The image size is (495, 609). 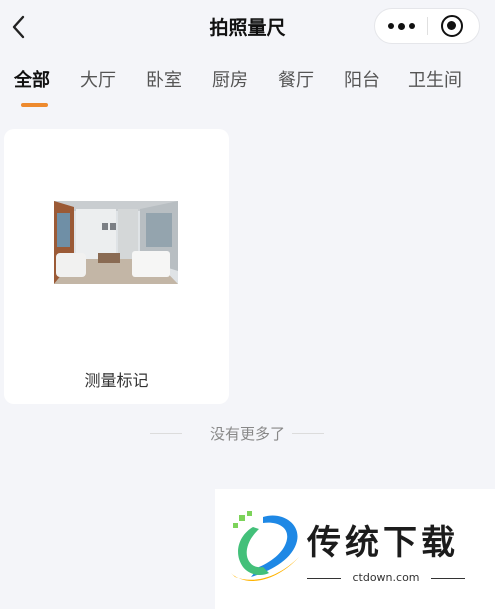 What do you see at coordinates (98, 79) in the screenshot?
I see `tab-living-room: 大厅` at bounding box center [98, 79].